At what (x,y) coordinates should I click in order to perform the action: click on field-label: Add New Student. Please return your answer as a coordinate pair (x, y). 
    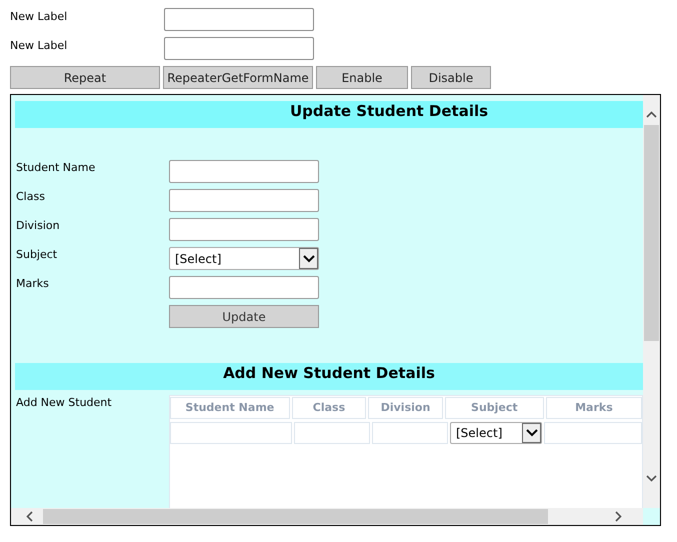
    Looking at the image, I should click on (64, 403).